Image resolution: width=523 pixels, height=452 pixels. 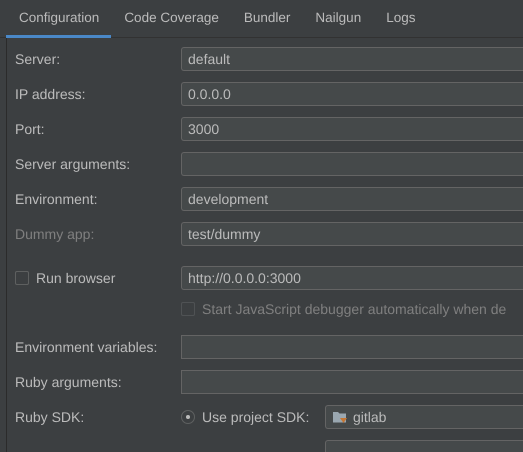 What do you see at coordinates (256, 417) in the screenshot?
I see `radio-label: Use project SDK:` at bounding box center [256, 417].